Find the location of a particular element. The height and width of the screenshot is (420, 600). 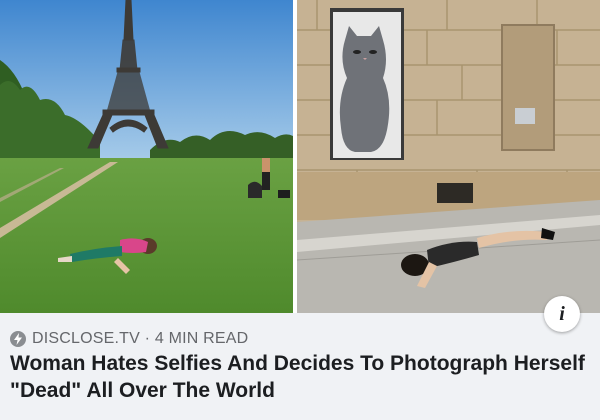

info-button: i is located at coordinates (562, 314).